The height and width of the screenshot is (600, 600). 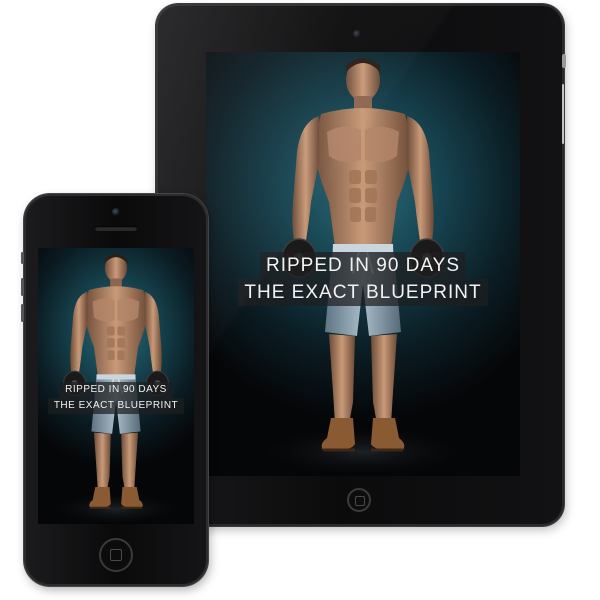 I want to click on phone-volume-down-button, so click(x=22, y=313).